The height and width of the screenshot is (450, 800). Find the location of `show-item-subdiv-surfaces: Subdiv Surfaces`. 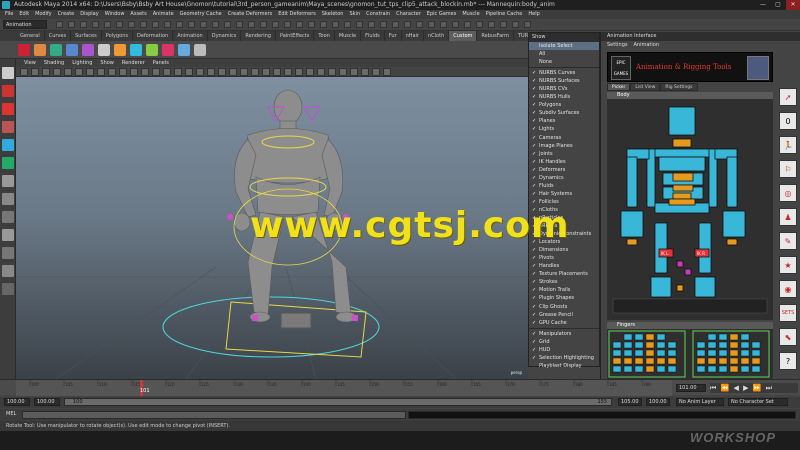

show-item-subdiv-surfaces: Subdiv Surfaces is located at coordinates (564, 113).